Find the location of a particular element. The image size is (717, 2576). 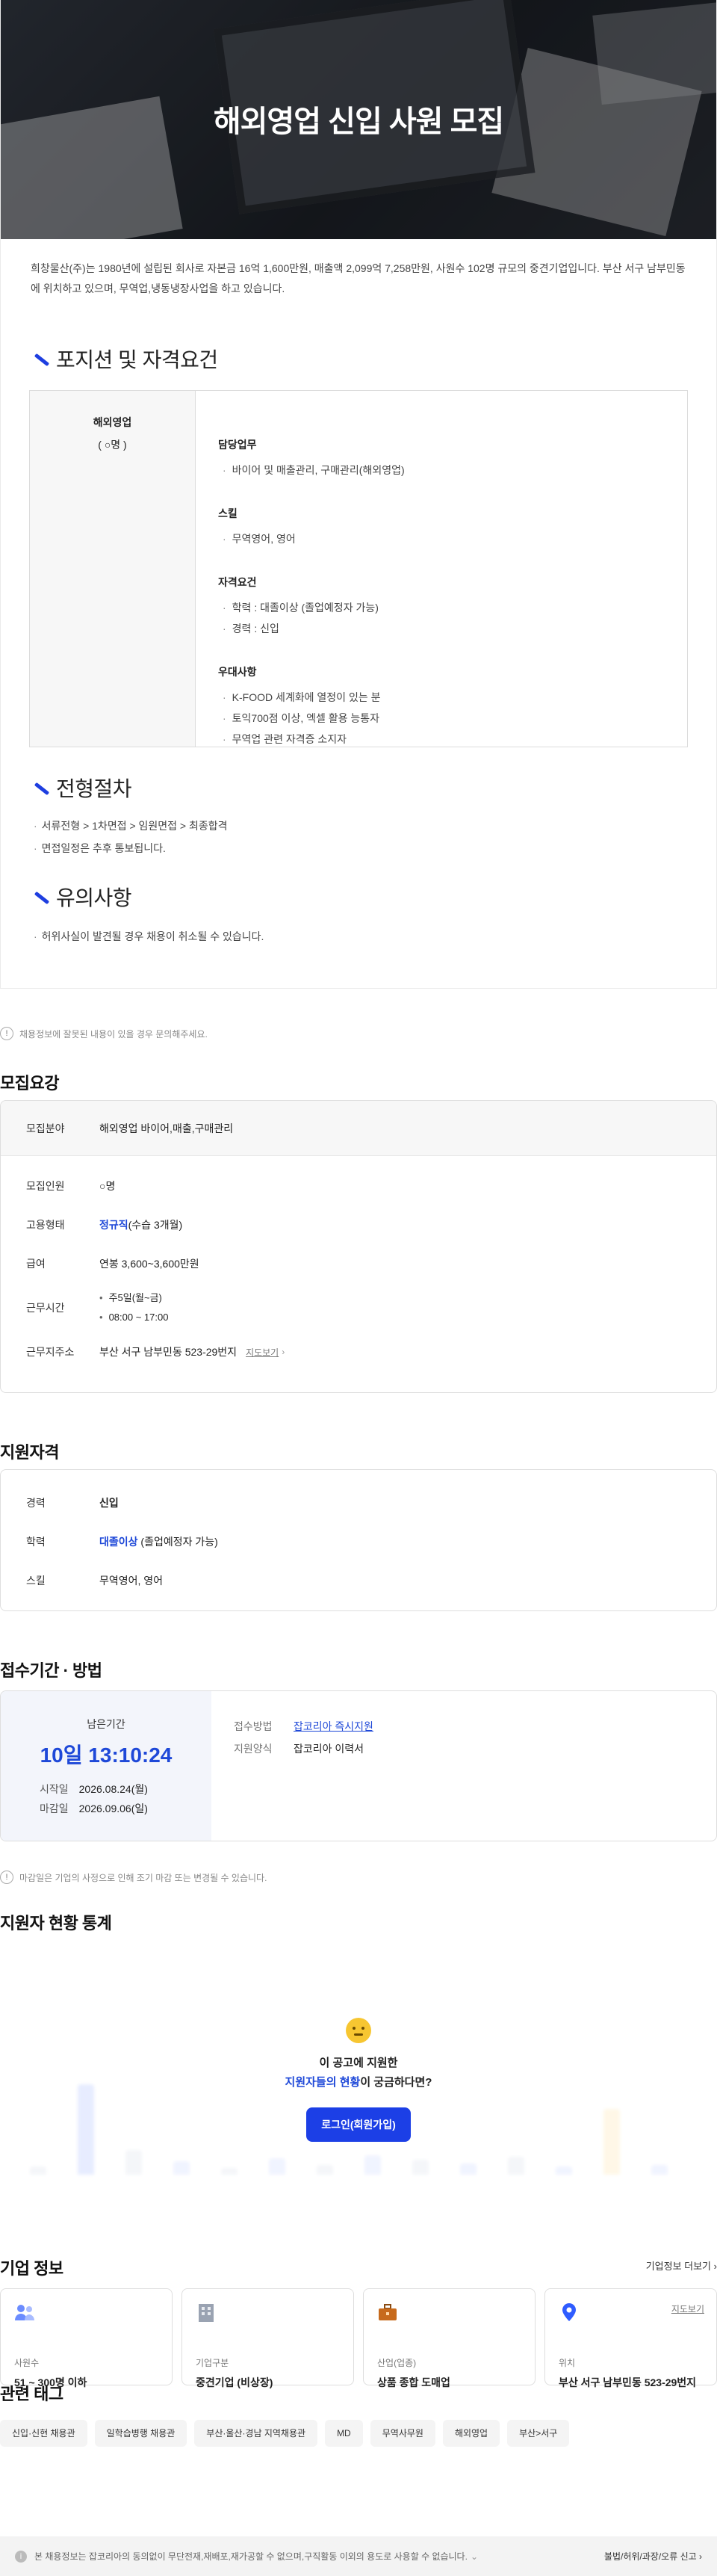

career-row: 경력 신입 is located at coordinates (72, 1503).